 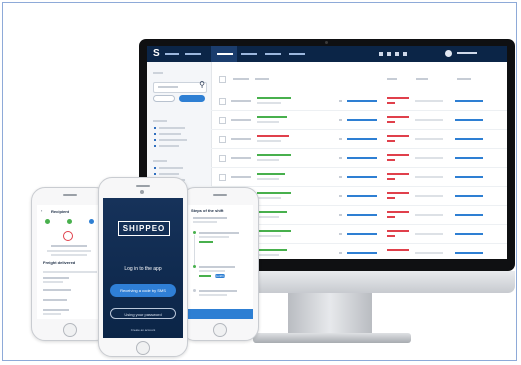 I want to click on phone-left-screen: ‹ Recipient Freight delivered, so click(x=70, y=262).